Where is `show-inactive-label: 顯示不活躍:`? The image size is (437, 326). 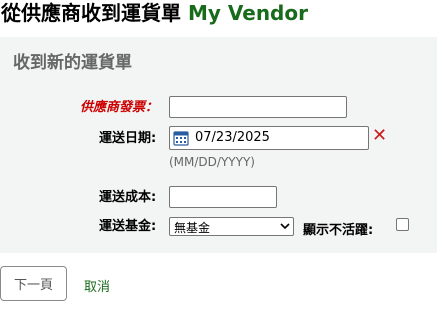 show-inactive-label: 顯示不活躍: is located at coordinates (338, 230).